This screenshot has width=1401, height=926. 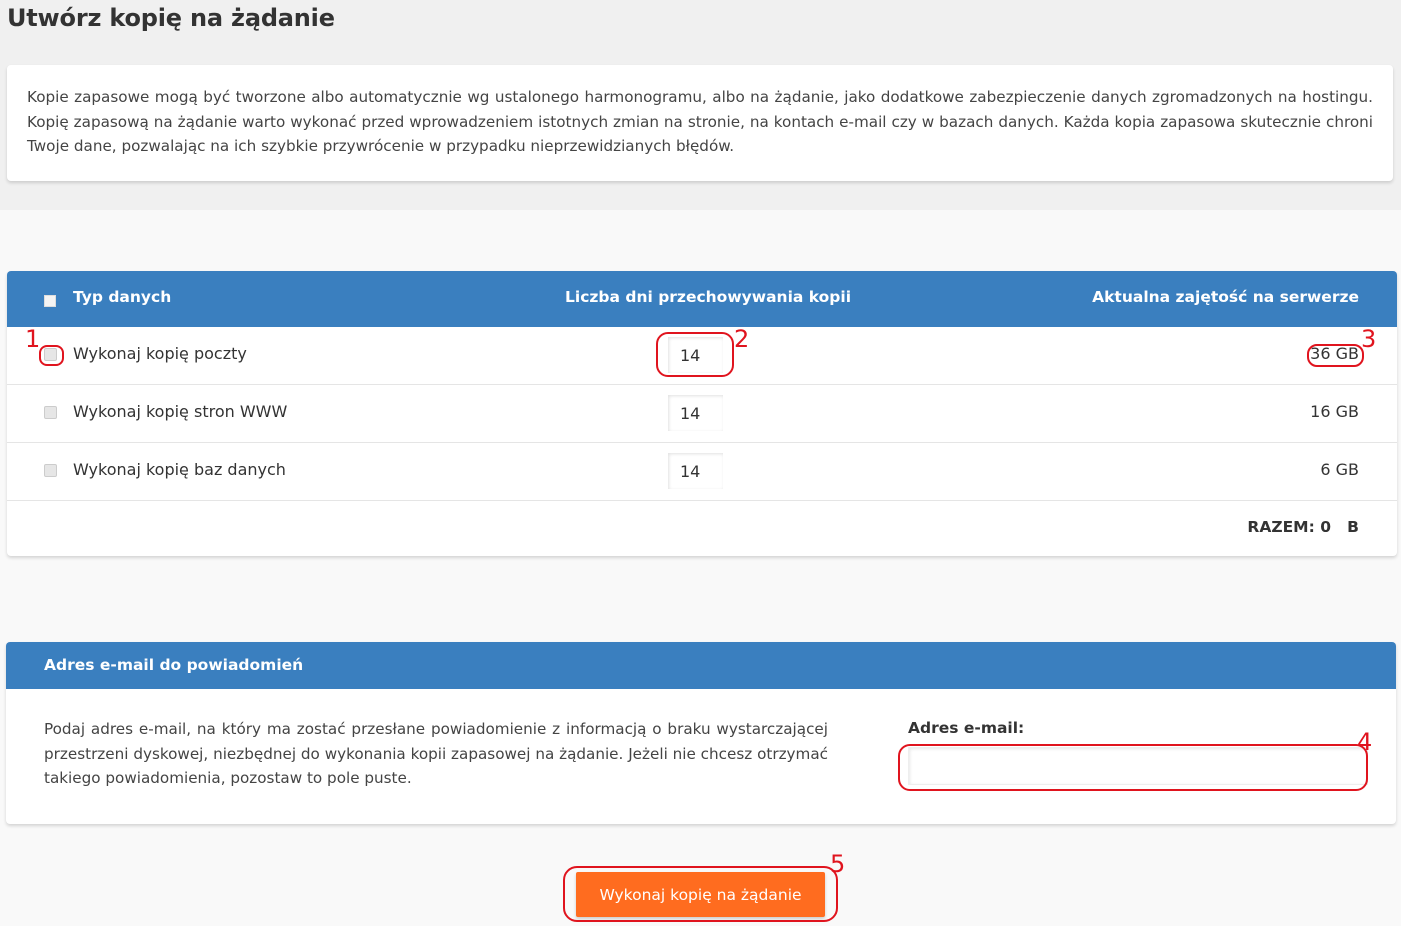 What do you see at coordinates (838, 864) in the screenshot?
I see `annotation-number-5: 5` at bounding box center [838, 864].